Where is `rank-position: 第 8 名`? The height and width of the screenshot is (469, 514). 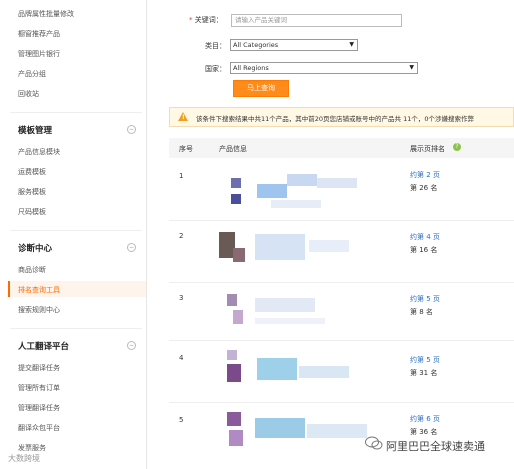 rank-position: 第 8 名 is located at coordinates (421, 312).